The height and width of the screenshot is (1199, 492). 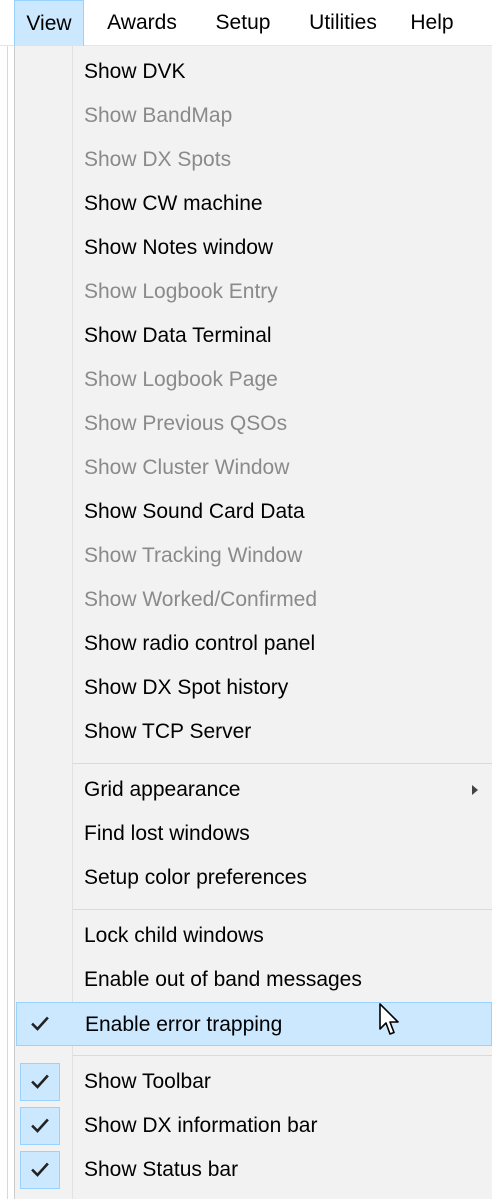 I want to click on menu-item-label: Show TCP Server, so click(x=168, y=731).